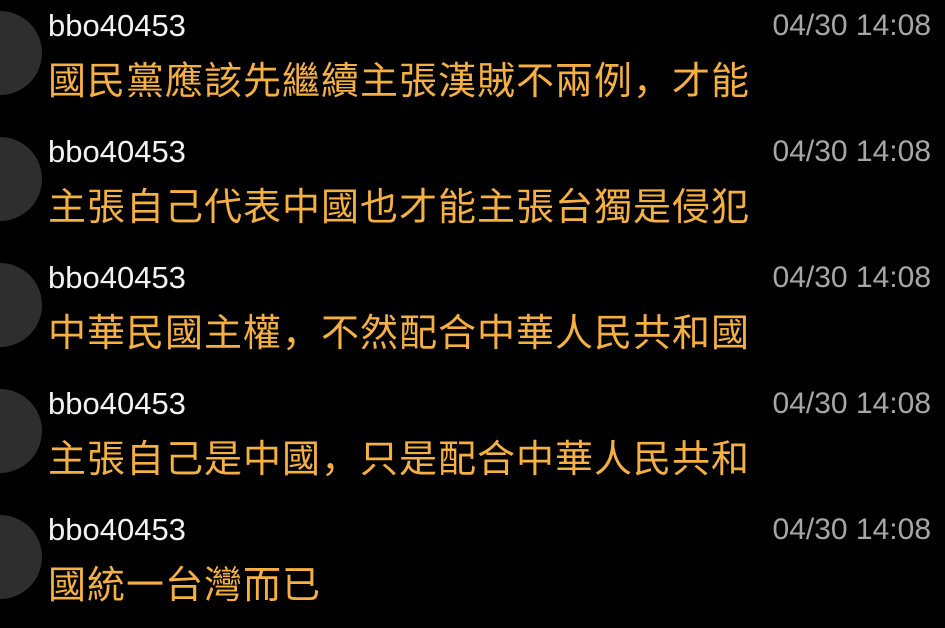 Image resolution: width=945 pixels, height=628 pixels. What do you see at coordinates (399, 333) in the screenshot?
I see `comment-text: 中華民國主權，不然配合中華人民共和國` at bounding box center [399, 333].